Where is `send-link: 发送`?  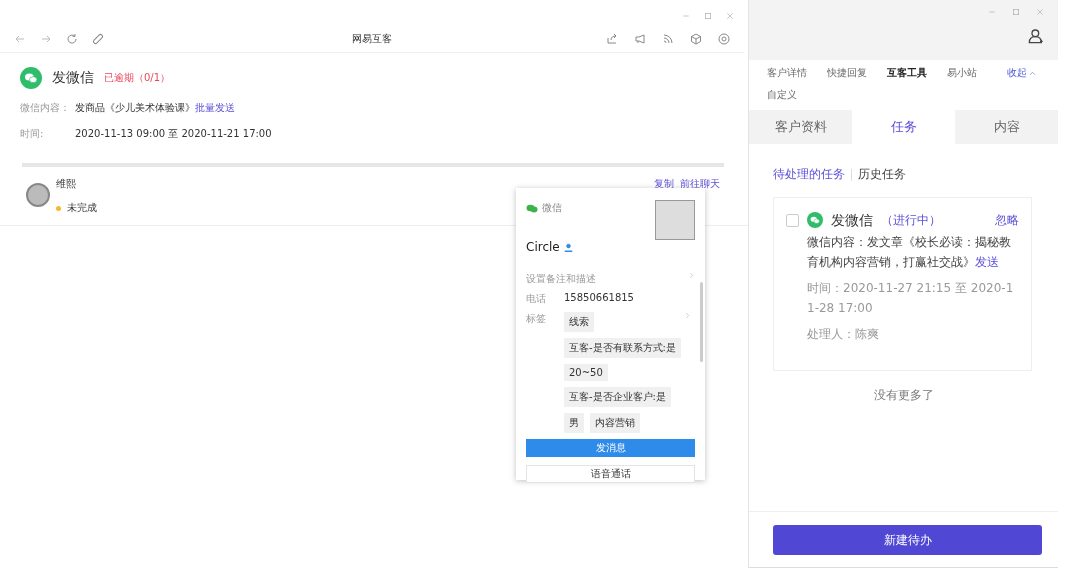
send-link: 发送 is located at coordinates (987, 262).